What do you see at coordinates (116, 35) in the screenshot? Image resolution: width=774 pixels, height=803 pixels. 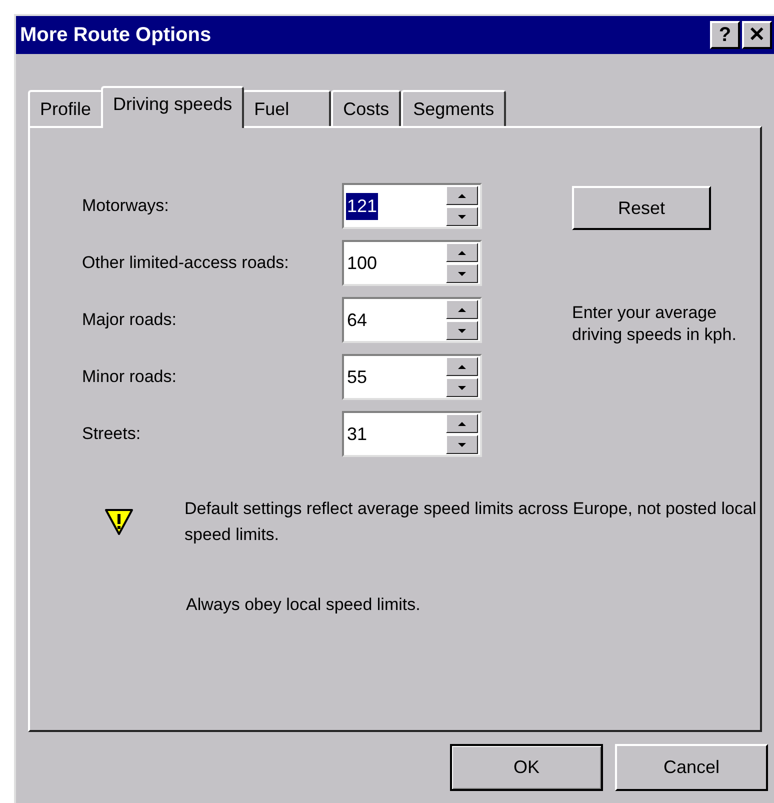 I see `window-title: More Route Options` at bounding box center [116, 35].